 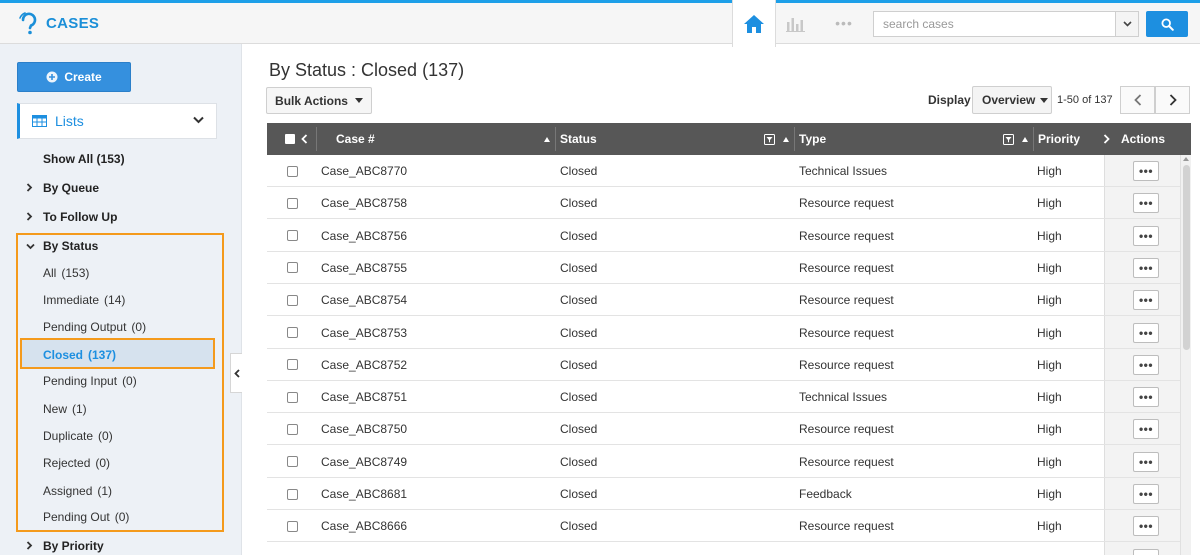 What do you see at coordinates (812, 139) in the screenshot?
I see `column-header-type: Type` at bounding box center [812, 139].